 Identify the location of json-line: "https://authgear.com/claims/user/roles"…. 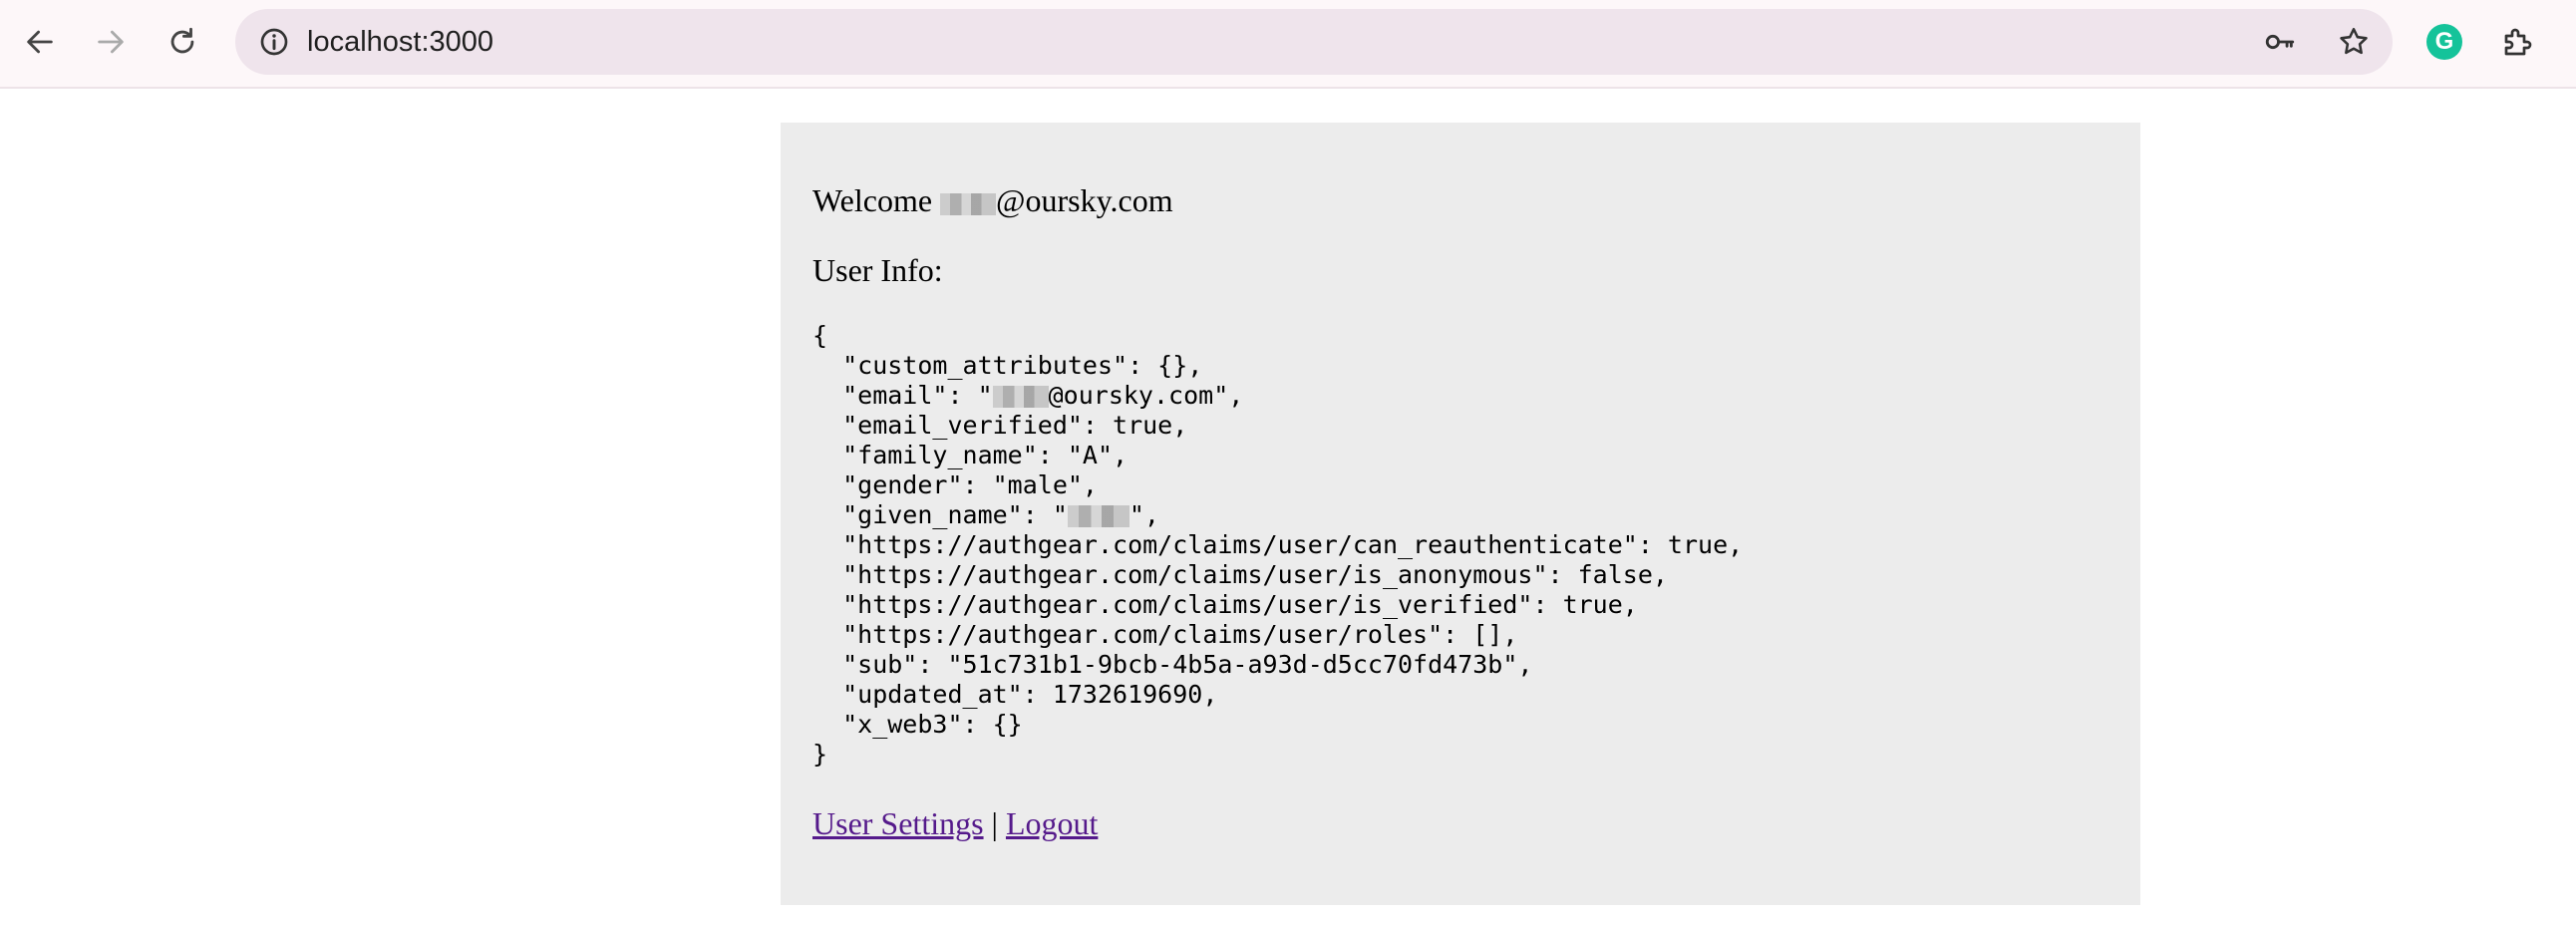
(1165, 634).